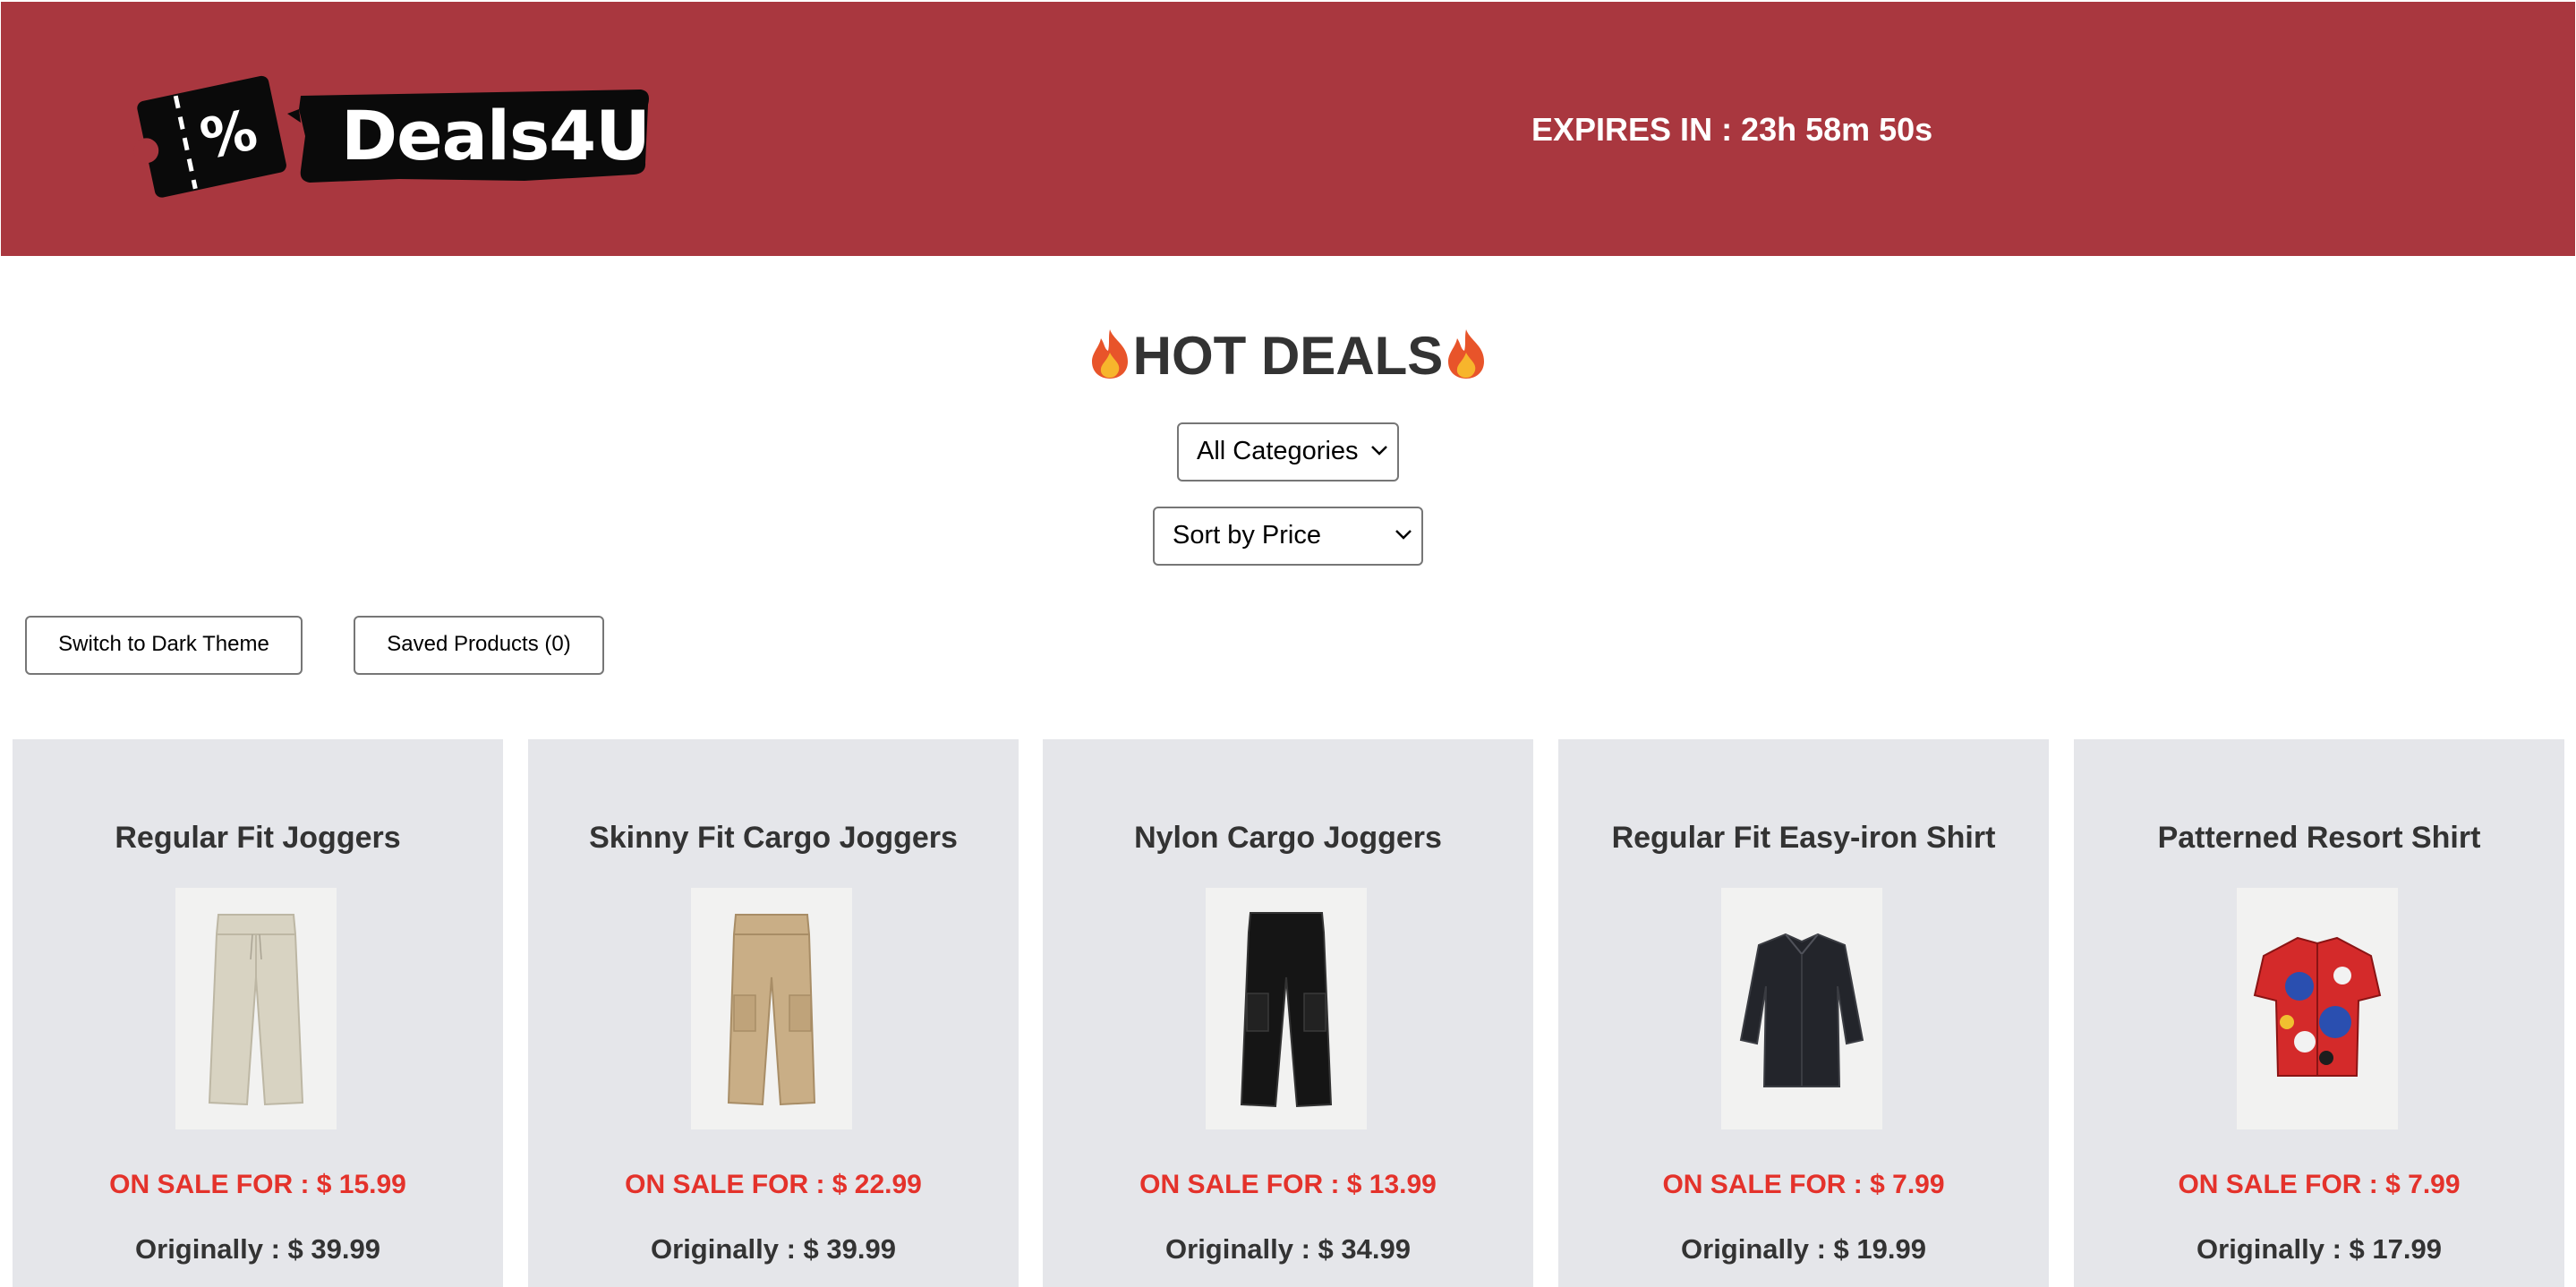  Describe the element at coordinates (164, 645) in the screenshot. I see `switch-theme-button: Switch to Dark Theme` at that location.